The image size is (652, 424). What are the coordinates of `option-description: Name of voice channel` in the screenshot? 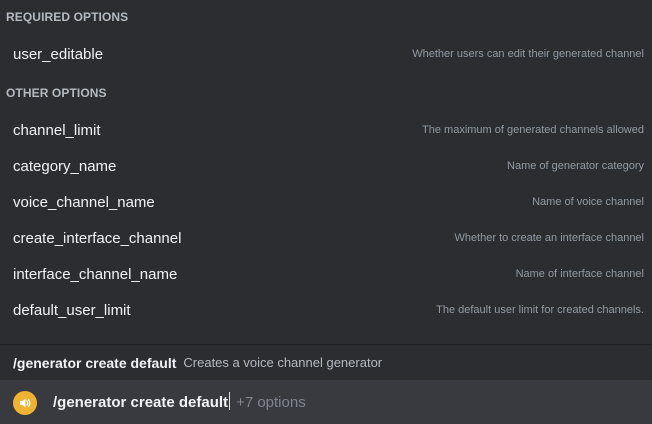 It's located at (588, 202).